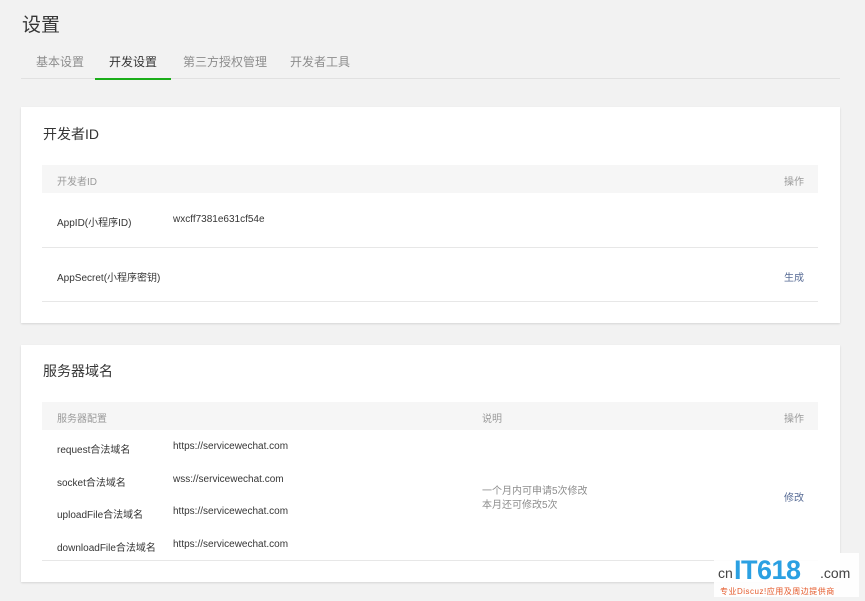 The height and width of the screenshot is (601, 865). Describe the element at coordinates (133, 65) in the screenshot. I see `tab-dev-settings: 开发设置` at that location.